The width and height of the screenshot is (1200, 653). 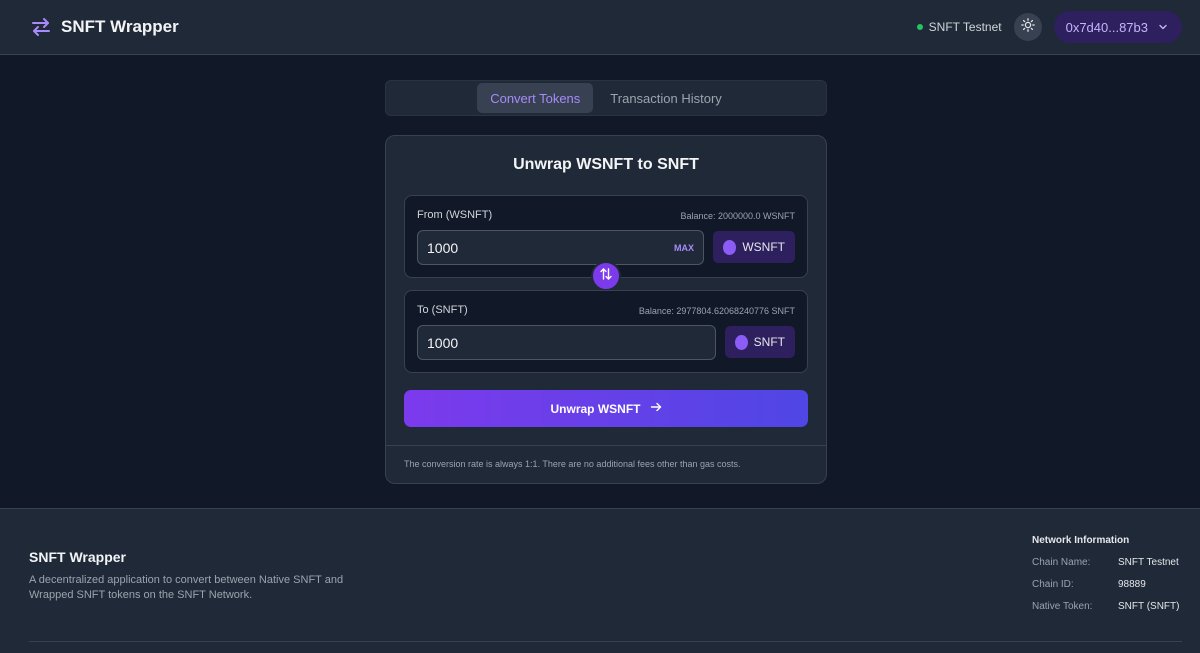 I want to click on wallet-button: 0x7d40...87b3, so click(x=1117, y=27).